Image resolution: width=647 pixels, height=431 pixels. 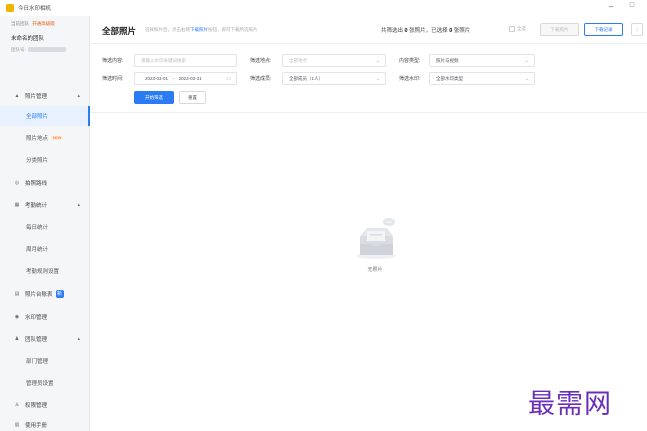 I want to click on sidebar-item-categorized-photos: 分类照片, so click(x=45, y=160).